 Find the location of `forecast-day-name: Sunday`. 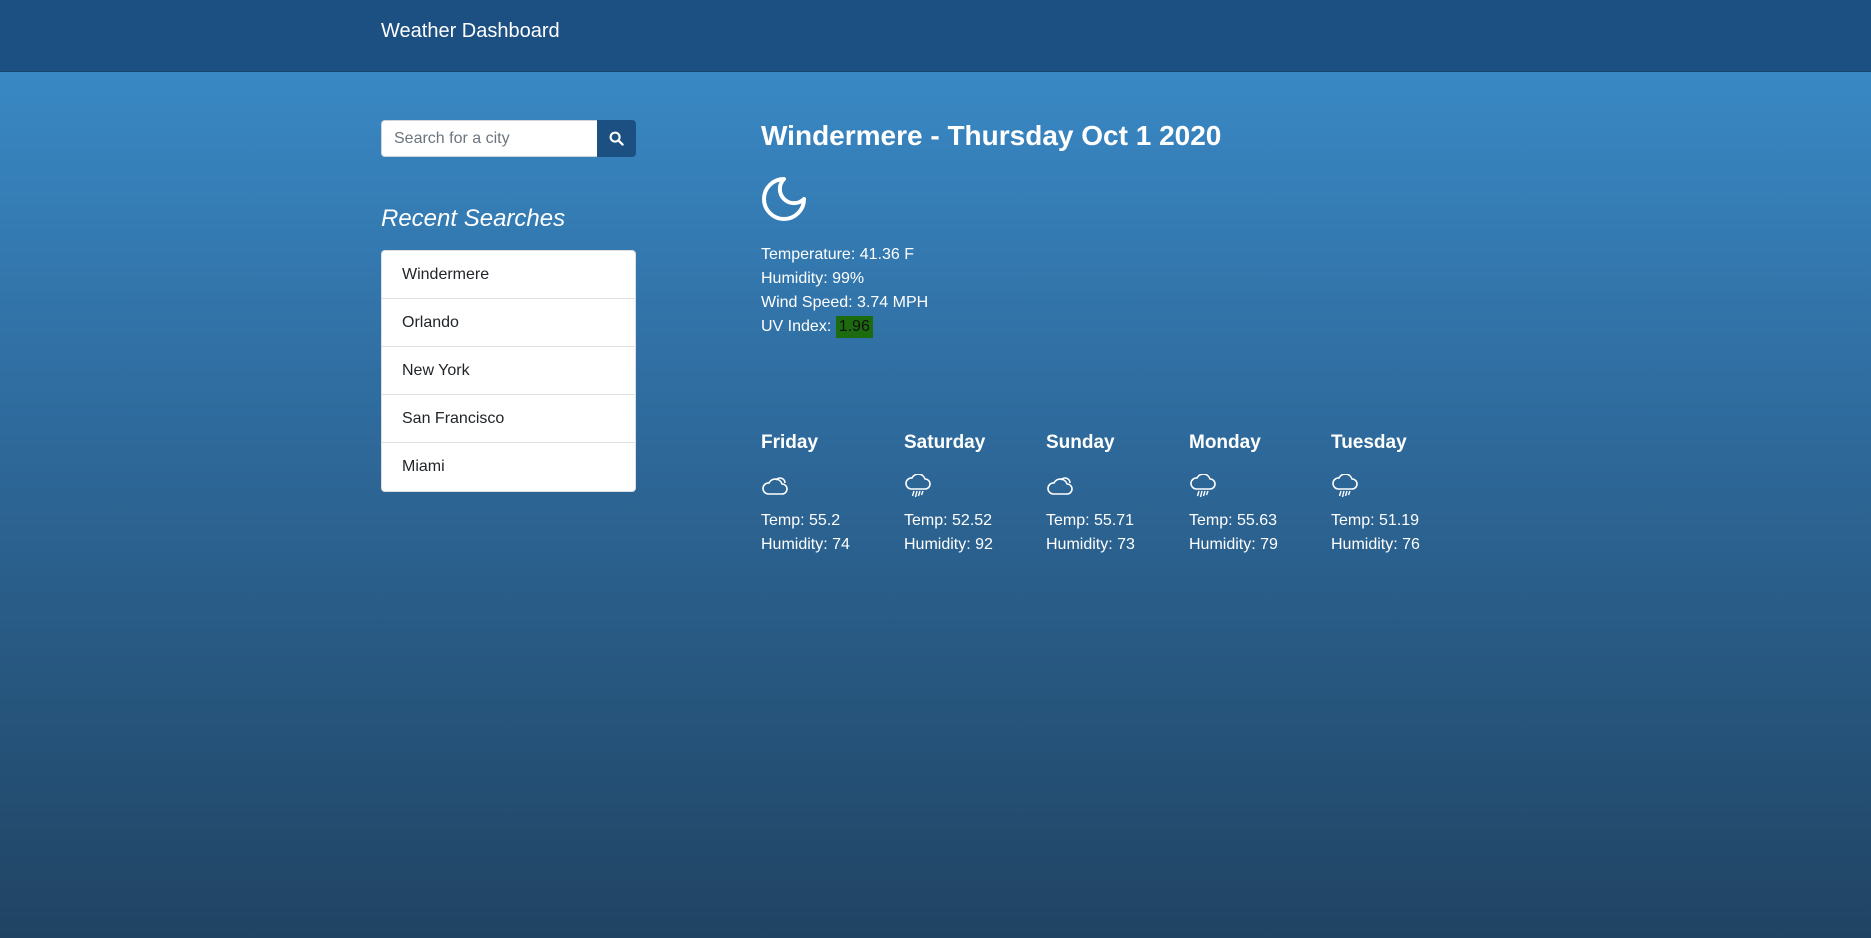

forecast-day-name: Sunday is located at coordinates (1080, 442).